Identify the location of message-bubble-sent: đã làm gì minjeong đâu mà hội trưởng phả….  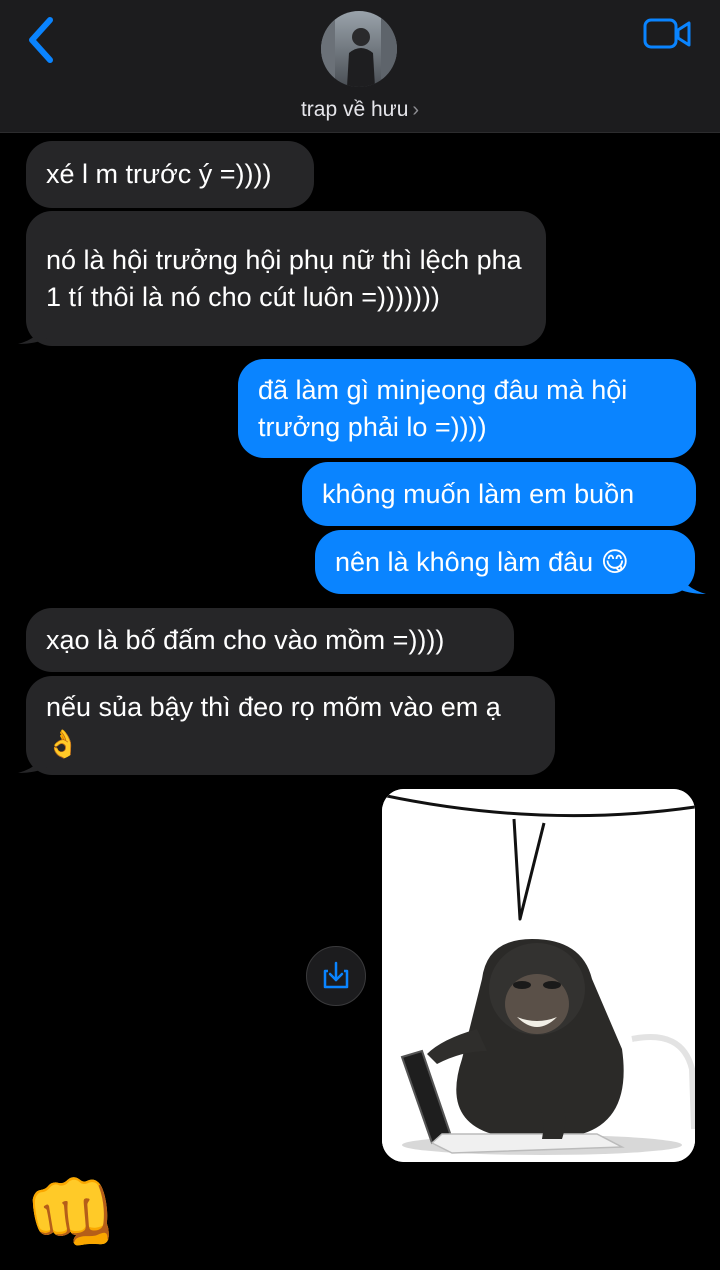
(467, 408).